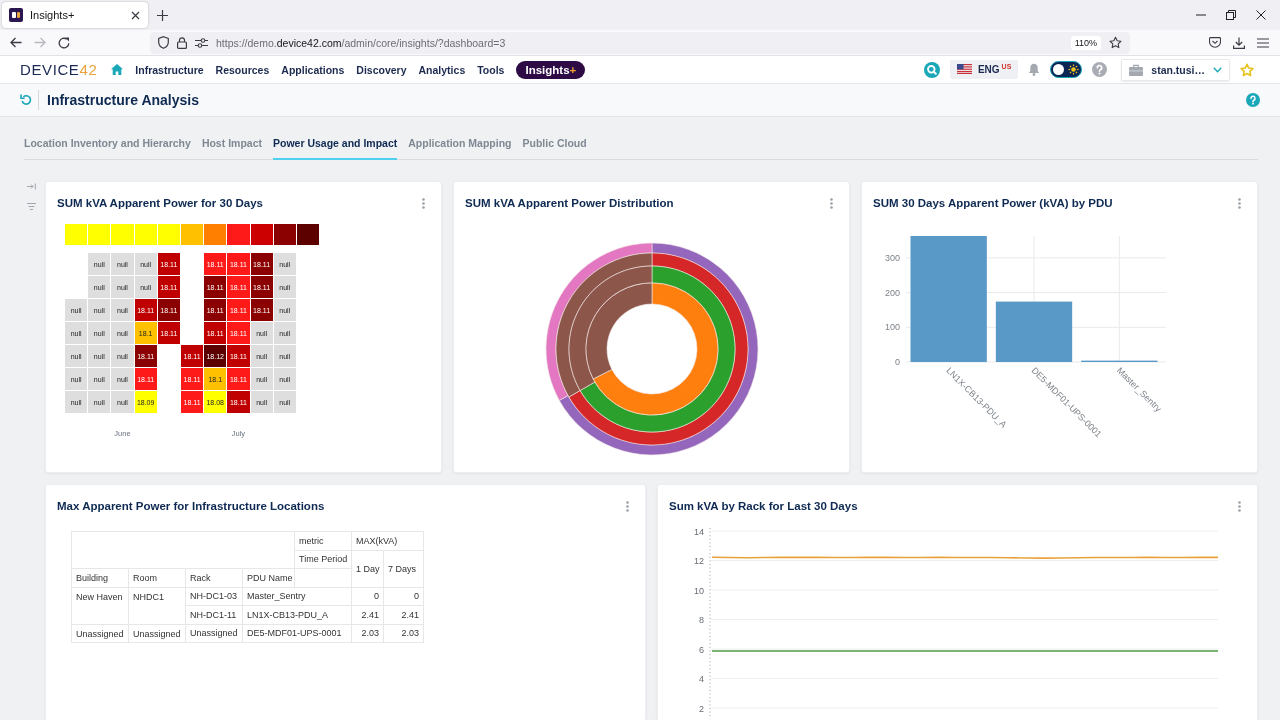  What do you see at coordinates (381, 69) in the screenshot?
I see `nav-link: Discovery` at bounding box center [381, 69].